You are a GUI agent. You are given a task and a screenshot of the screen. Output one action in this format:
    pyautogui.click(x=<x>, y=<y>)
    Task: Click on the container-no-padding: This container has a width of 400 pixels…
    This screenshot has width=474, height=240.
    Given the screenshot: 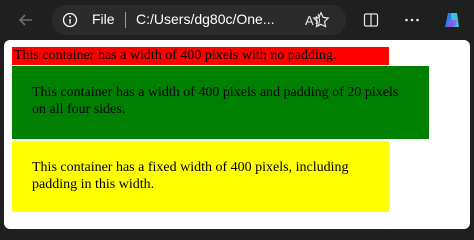 What is the action you would take?
    pyautogui.click(x=200, y=56)
    